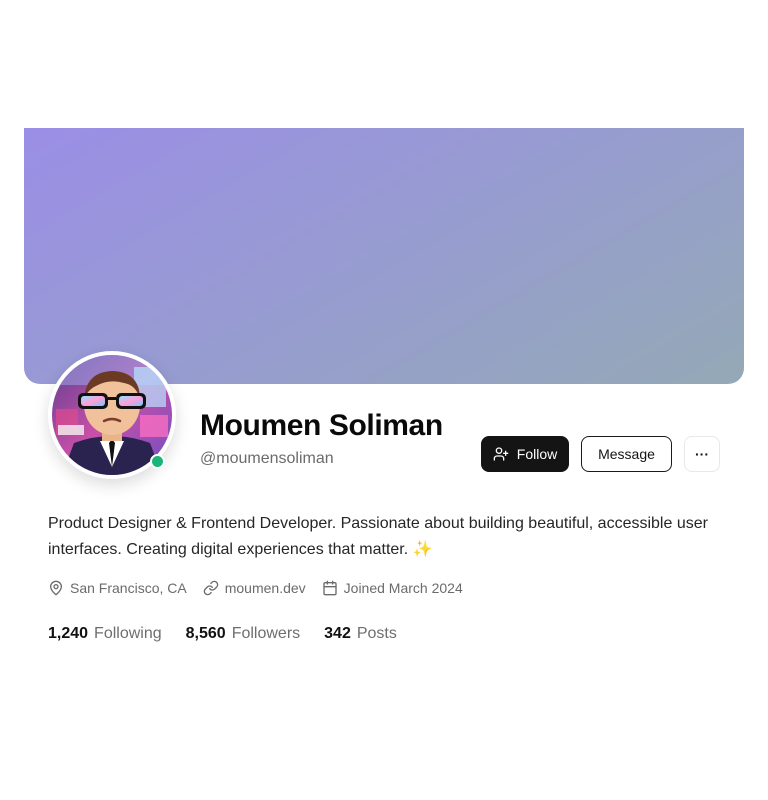 Image resolution: width=768 pixels, height=800 pixels. I want to click on location-text: San Francisco, CA, so click(128, 588).